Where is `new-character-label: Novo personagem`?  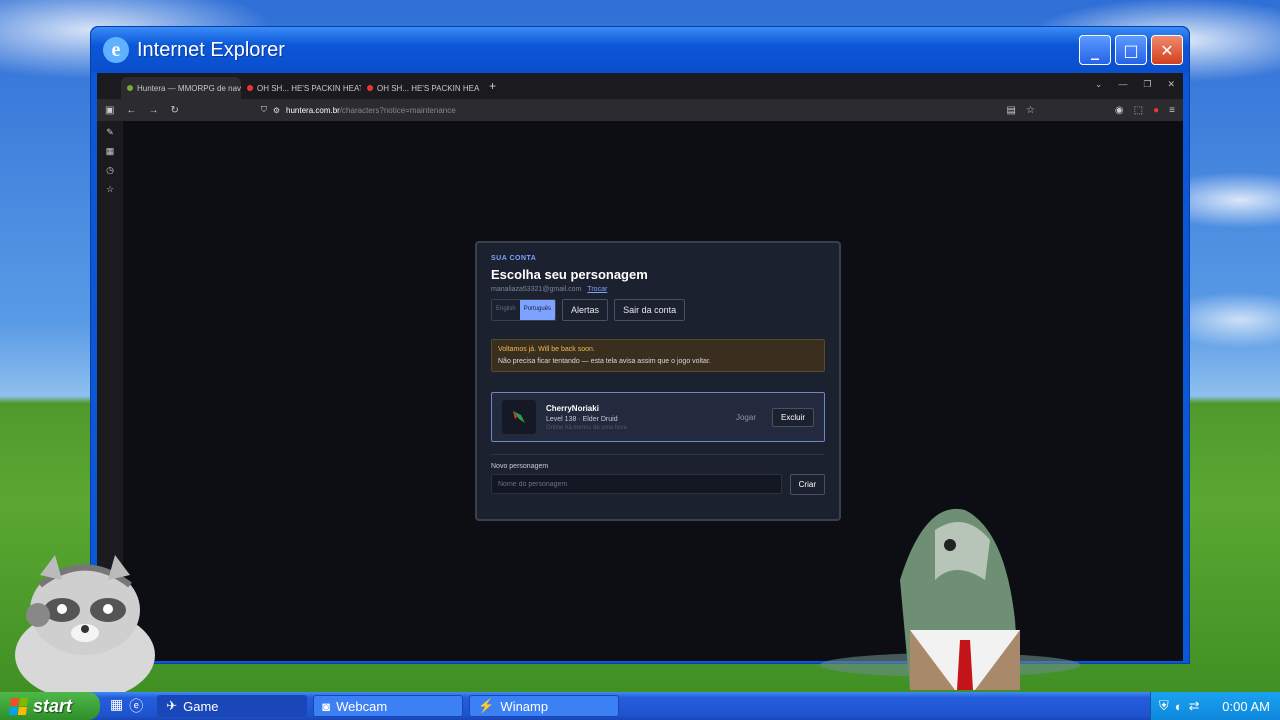
new-character-label: Novo personagem is located at coordinates (520, 466).